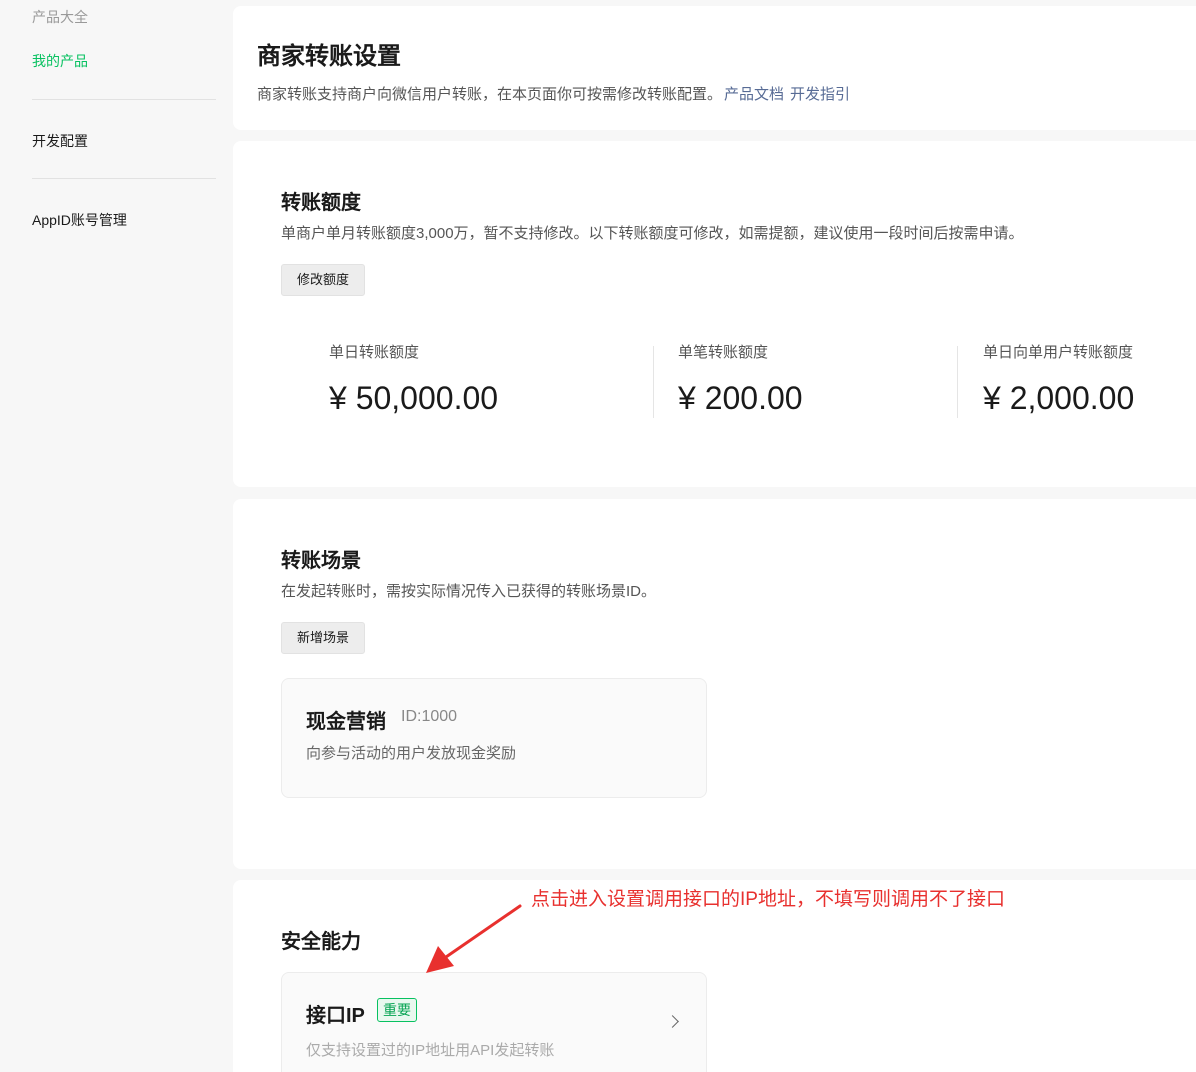  I want to click on page-description: 商家转账支持商户向微信用户转账，在本页面你可按需修改转账配置。 产品文档 开发指引, so click(553, 93).